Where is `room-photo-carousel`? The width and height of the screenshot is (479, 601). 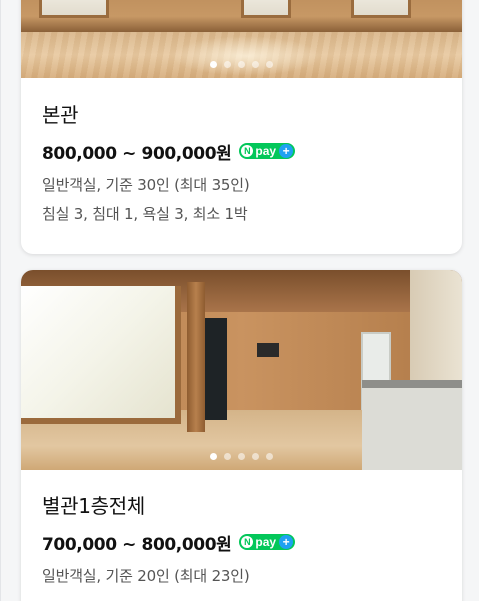 room-photo-carousel is located at coordinates (241, 39).